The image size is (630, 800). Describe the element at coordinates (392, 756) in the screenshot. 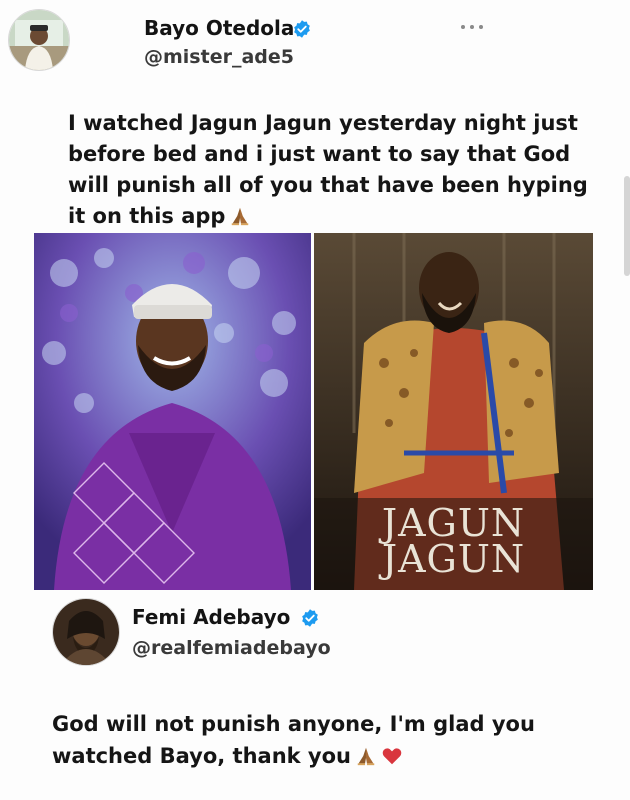

I see `heart-emoji-icon` at that location.